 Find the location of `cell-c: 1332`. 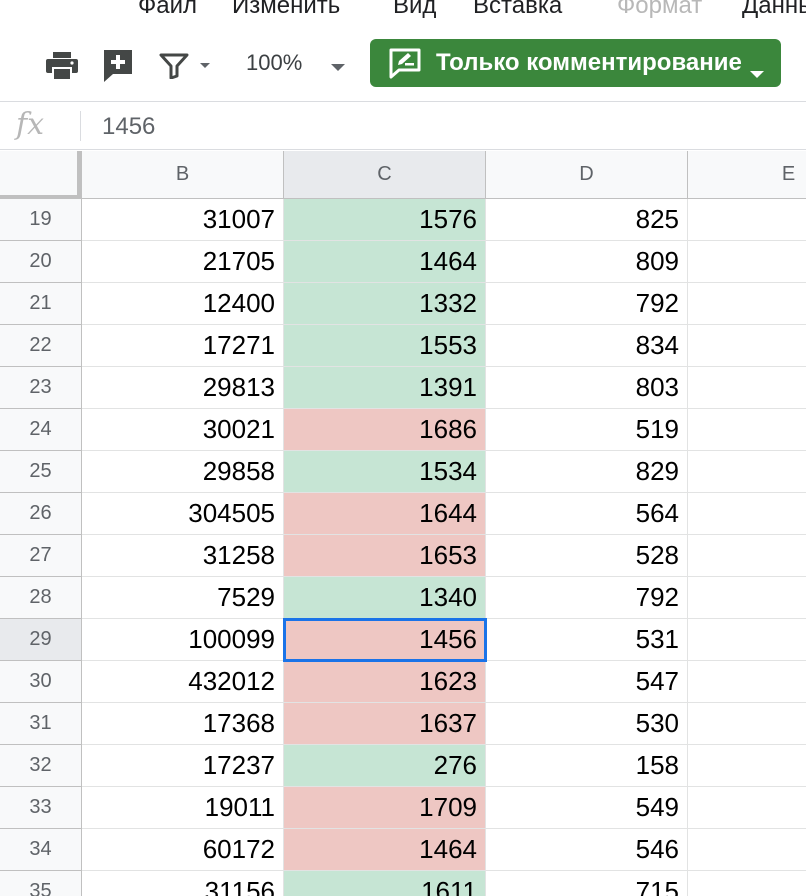

cell-c: 1332 is located at coordinates (385, 304).